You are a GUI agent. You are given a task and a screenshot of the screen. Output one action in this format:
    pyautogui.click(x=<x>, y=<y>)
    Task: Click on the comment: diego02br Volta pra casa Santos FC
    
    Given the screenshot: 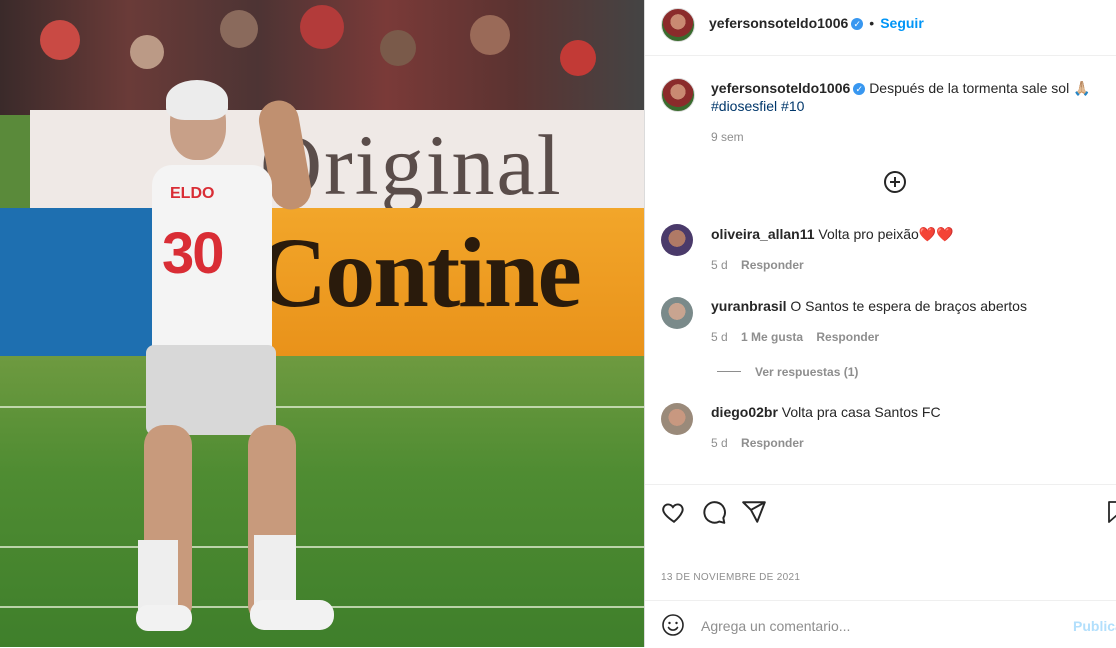 What is the action you would take?
    pyautogui.click(x=826, y=412)
    